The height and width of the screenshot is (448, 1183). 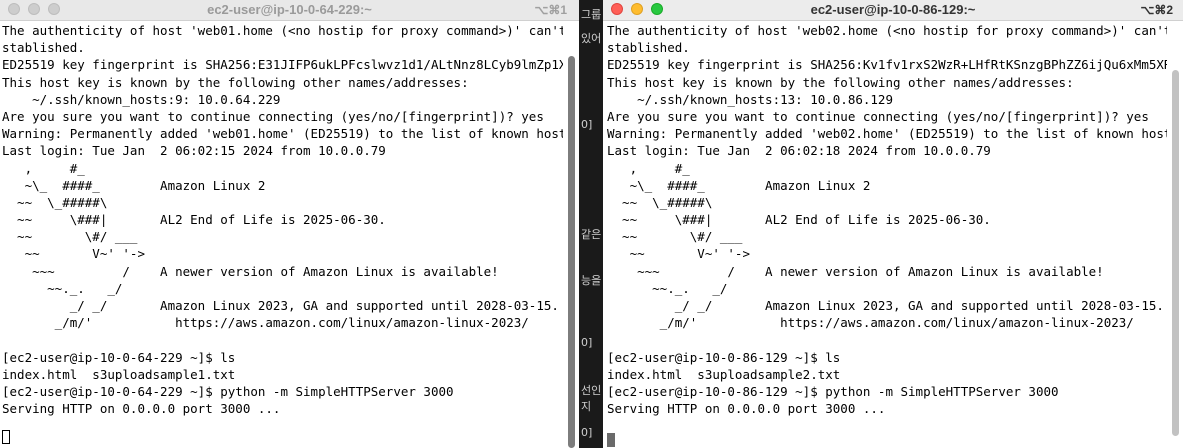 I want to click on terminal-line: index.html s3uploadsample1.txt, so click(x=119, y=374).